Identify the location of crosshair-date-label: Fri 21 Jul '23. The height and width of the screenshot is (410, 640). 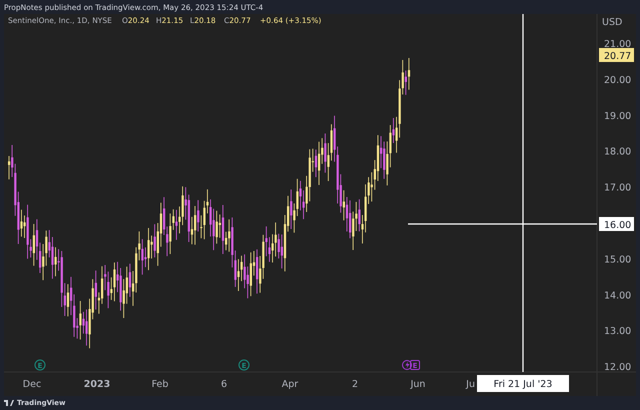
(523, 383).